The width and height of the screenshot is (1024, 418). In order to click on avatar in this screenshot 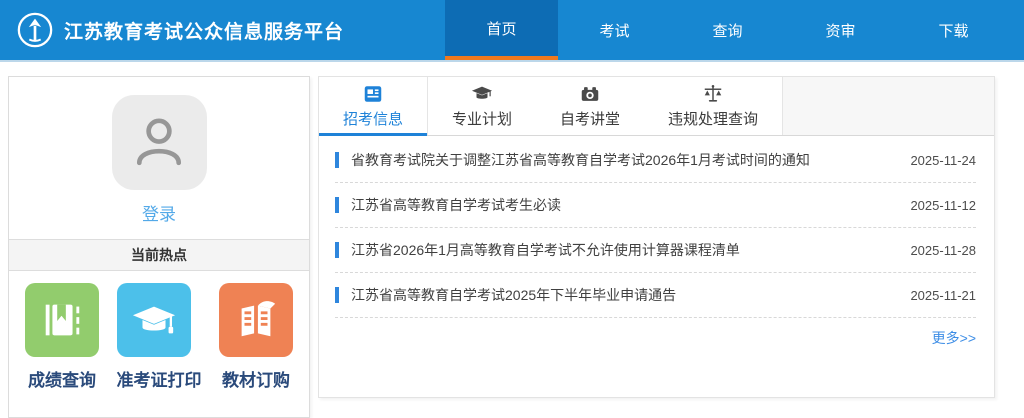, I will do `click(159, 142)`.